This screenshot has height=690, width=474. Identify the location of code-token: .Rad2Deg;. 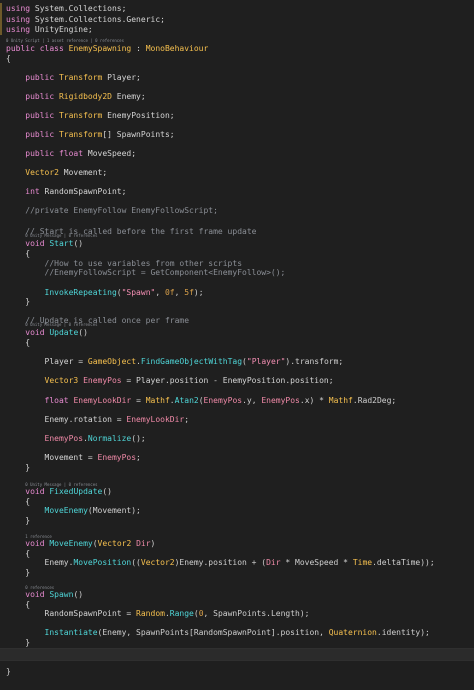
(374, 400).